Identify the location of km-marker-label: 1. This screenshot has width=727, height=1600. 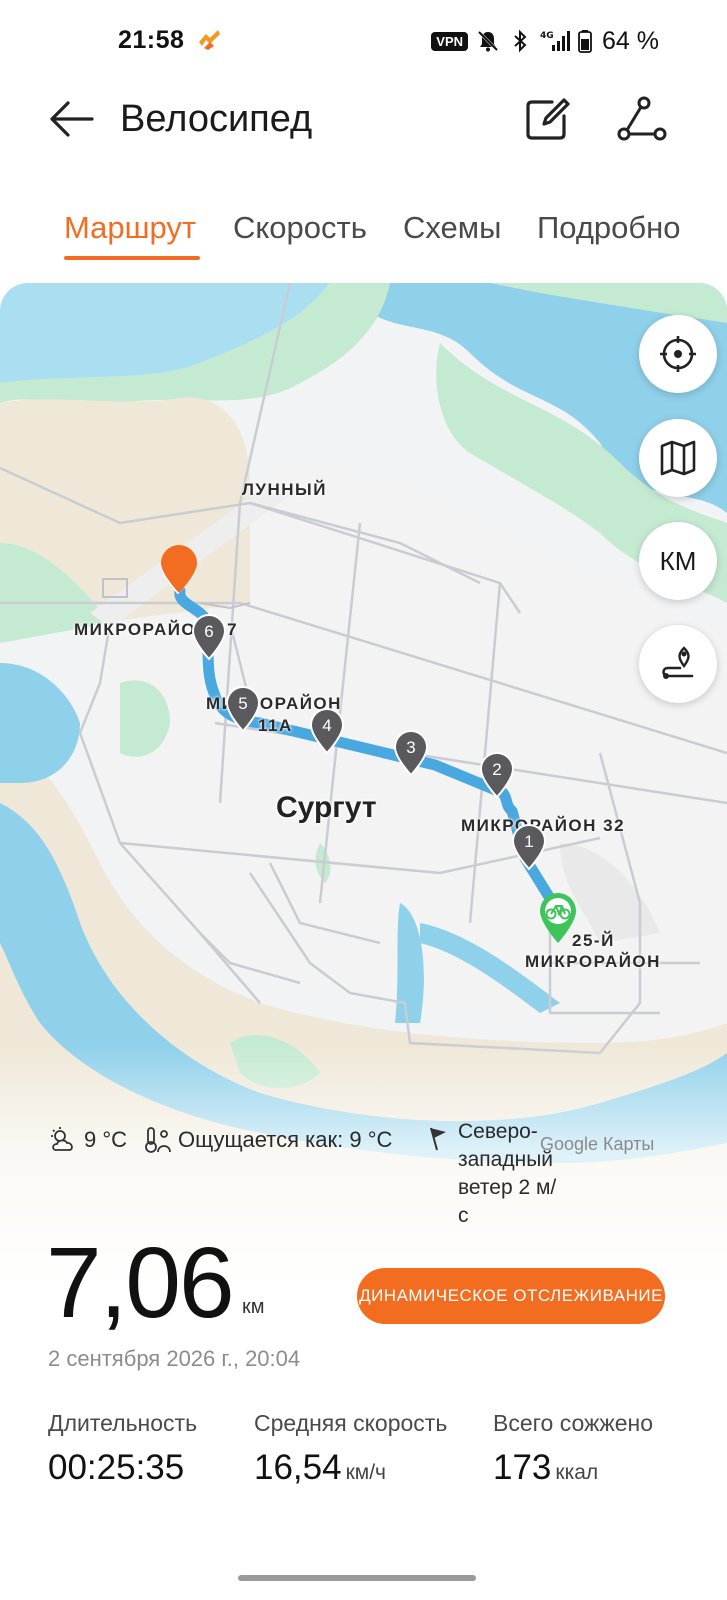
(528, 841).